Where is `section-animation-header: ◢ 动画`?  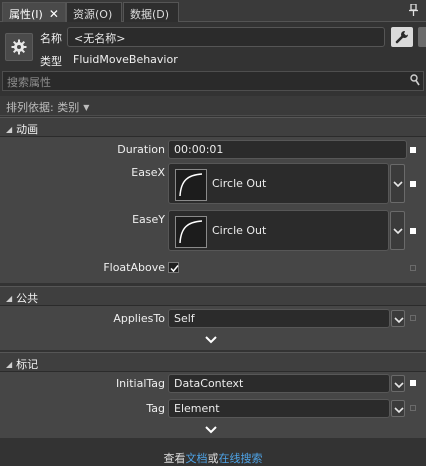 section-animation-header: ◢ 动画 is located at coordinates (213, 127).